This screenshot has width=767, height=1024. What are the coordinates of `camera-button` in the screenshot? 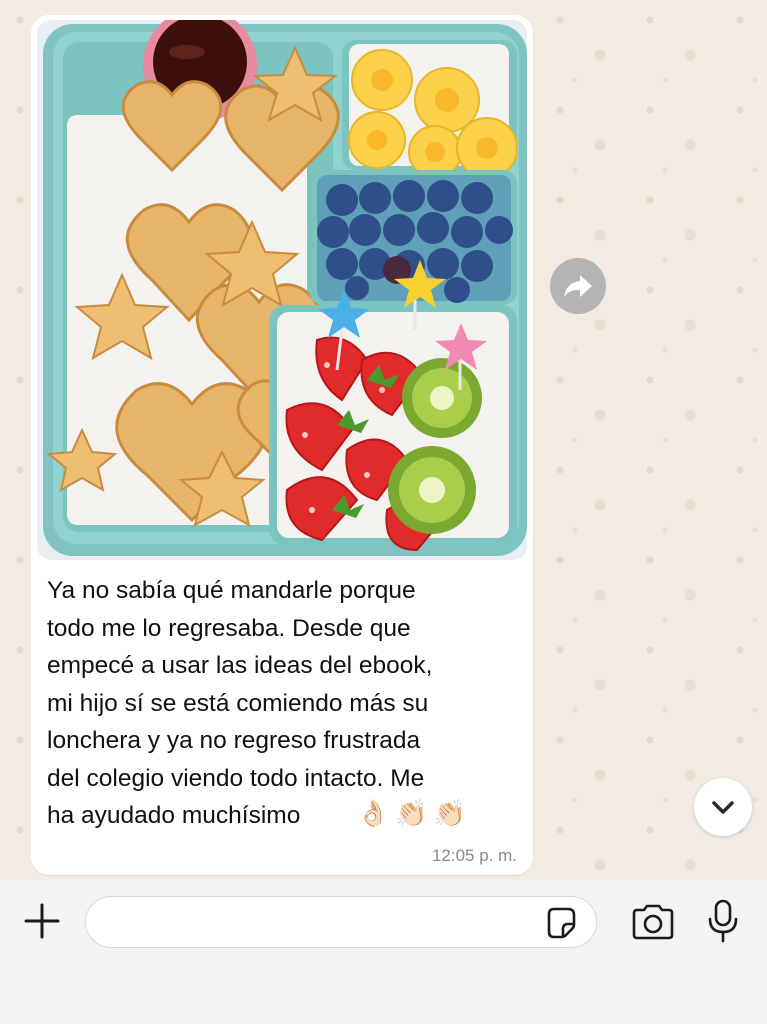 It's located at (653, 922).